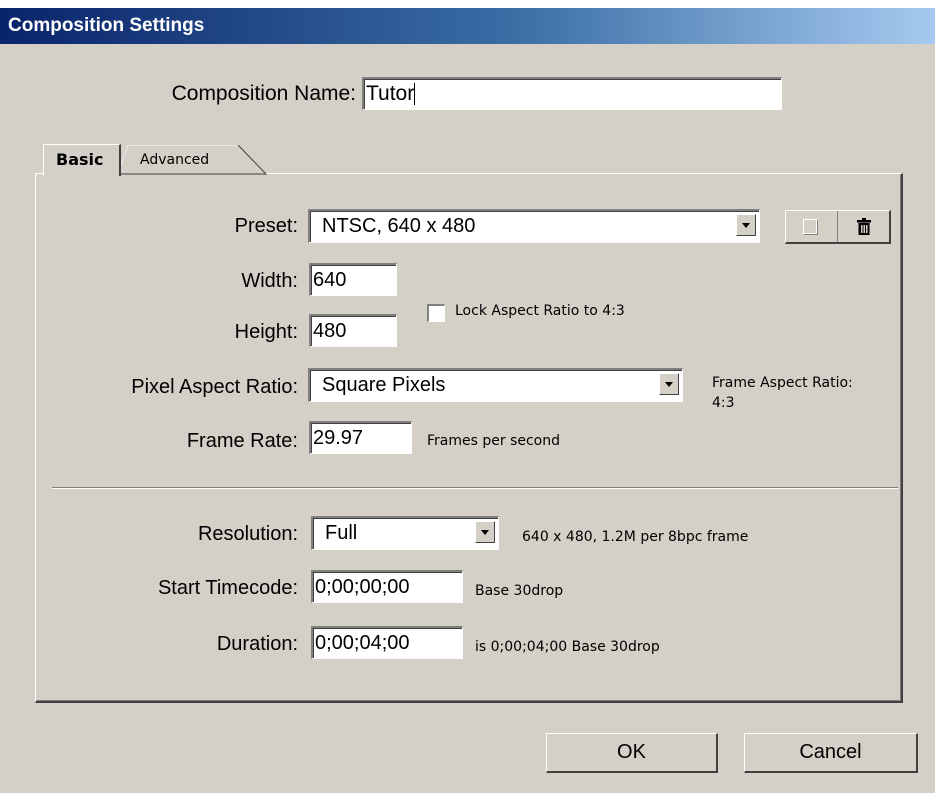  I want to click on height-input: 480, so click(353, 330).